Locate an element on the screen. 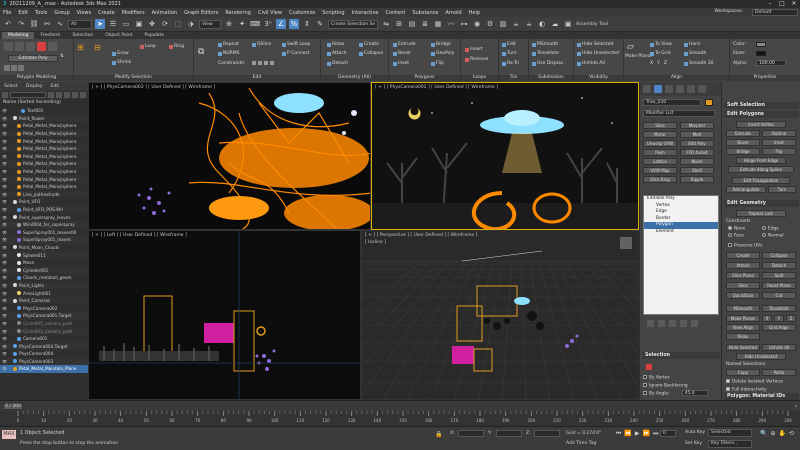  constraint-edge-radio: Edge is located at coordinates (770, 229).